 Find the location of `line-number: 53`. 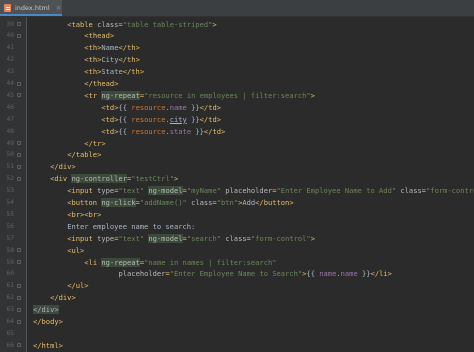

line-number: 53 is located at coordinates (10, 191).